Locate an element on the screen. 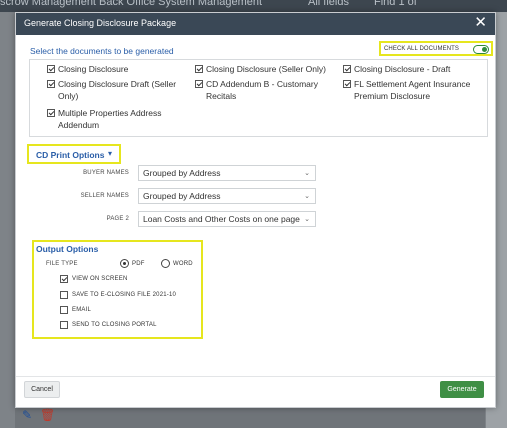 This screenshot has width=507, height=428. pencil-icon: ✎ is located at coordinates (27, 415).